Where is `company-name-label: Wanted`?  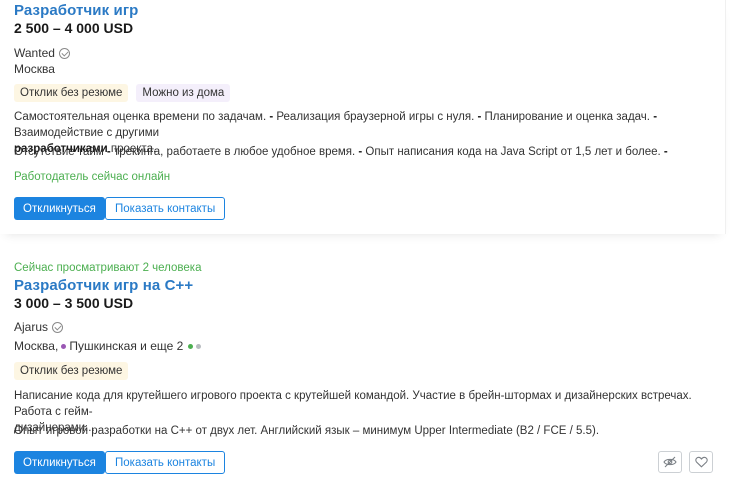
company-name-label: Wanted is located at coordinates (34, 53).